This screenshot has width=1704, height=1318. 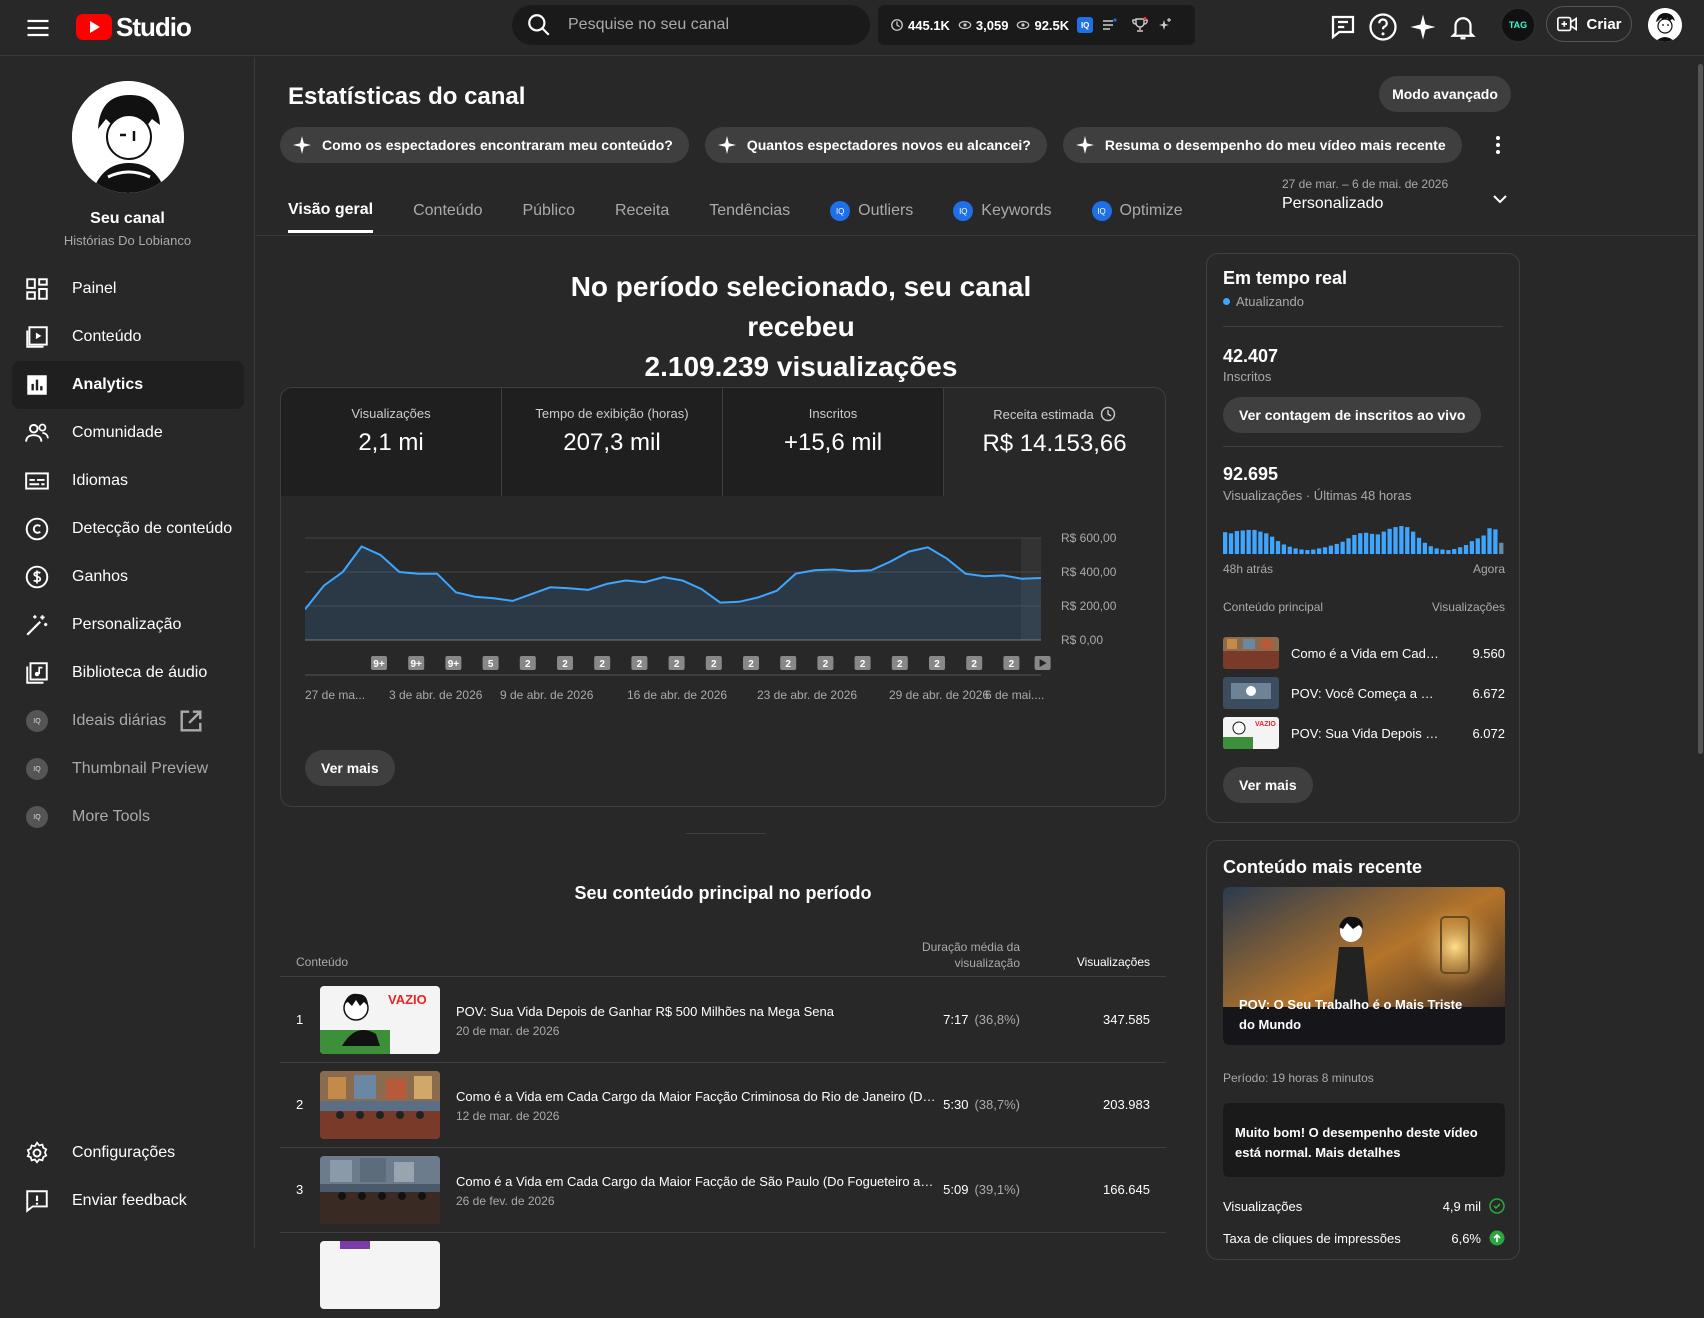 I want to click on sidebar-item-more-tools: IQ More Tools, so click(x=128, y=817).